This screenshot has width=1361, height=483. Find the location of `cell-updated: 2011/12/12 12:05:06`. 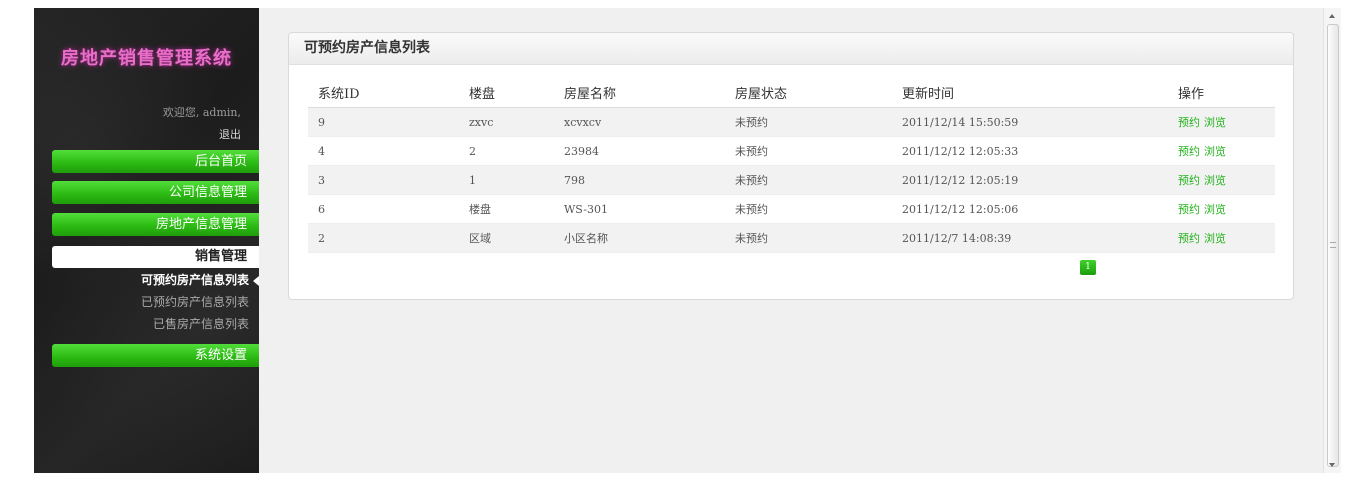

cell-updated: 2011/12/12 12:05:06 is located at coordinates (1030, 209).